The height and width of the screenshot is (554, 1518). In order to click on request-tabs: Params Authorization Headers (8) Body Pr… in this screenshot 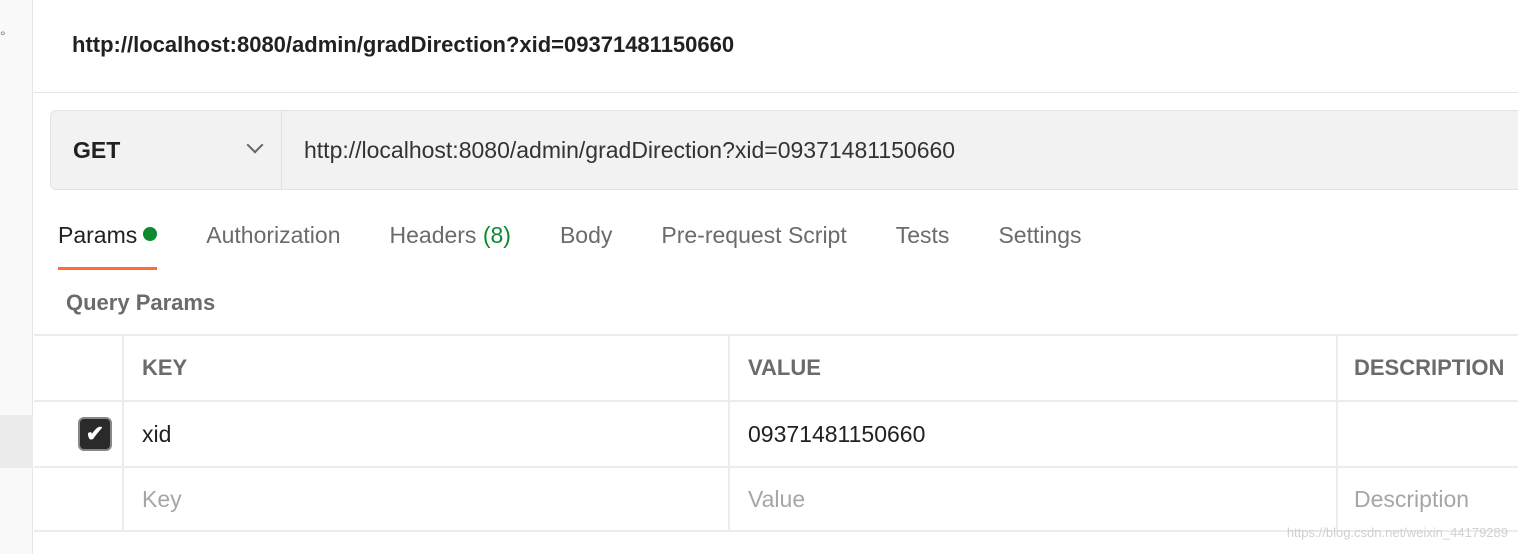, I will do `click(594, 246)`.